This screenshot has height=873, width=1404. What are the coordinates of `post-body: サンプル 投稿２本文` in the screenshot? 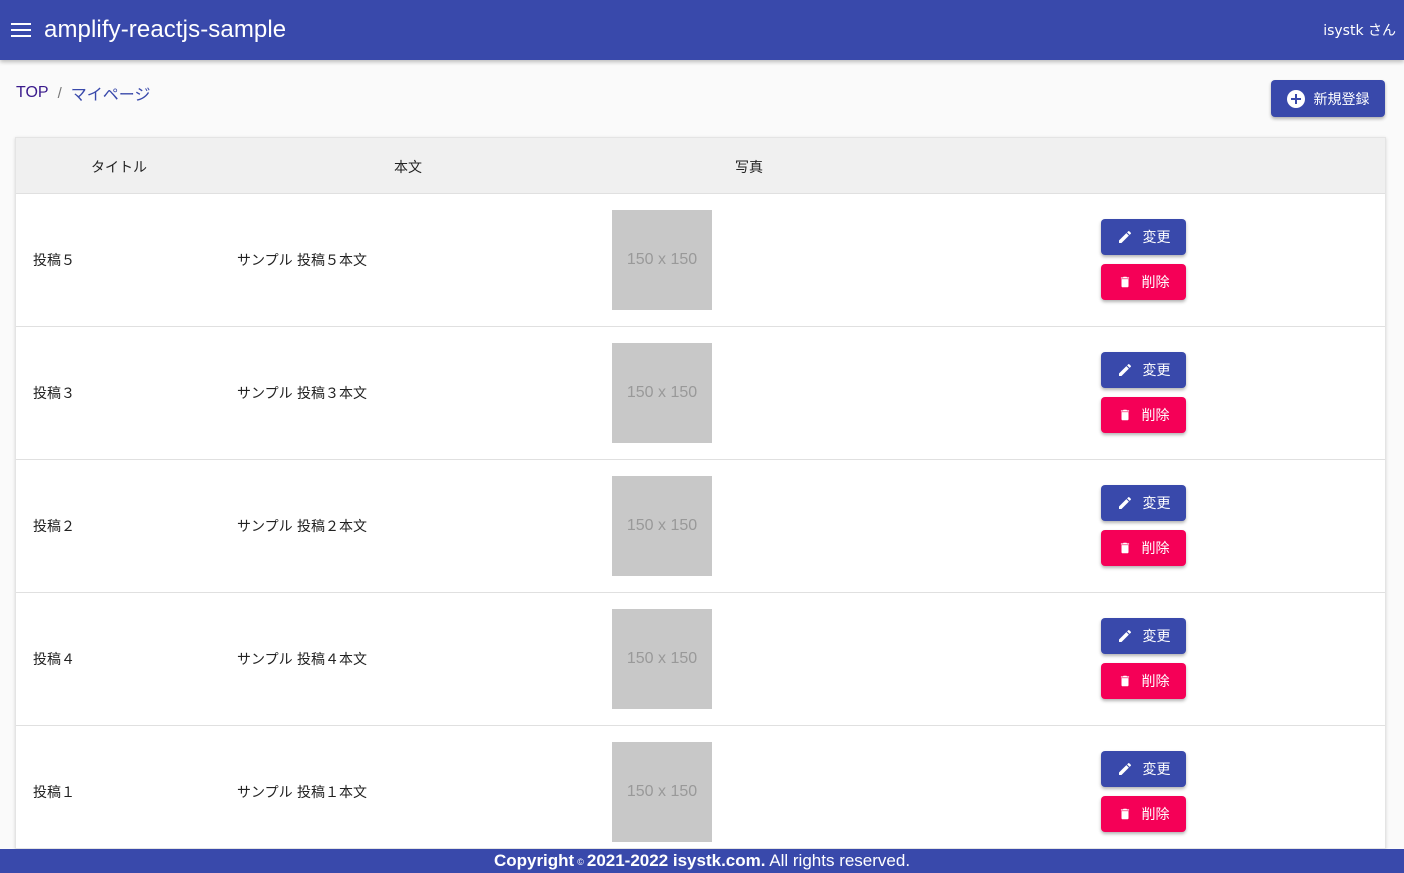 It's located at (302, 527).